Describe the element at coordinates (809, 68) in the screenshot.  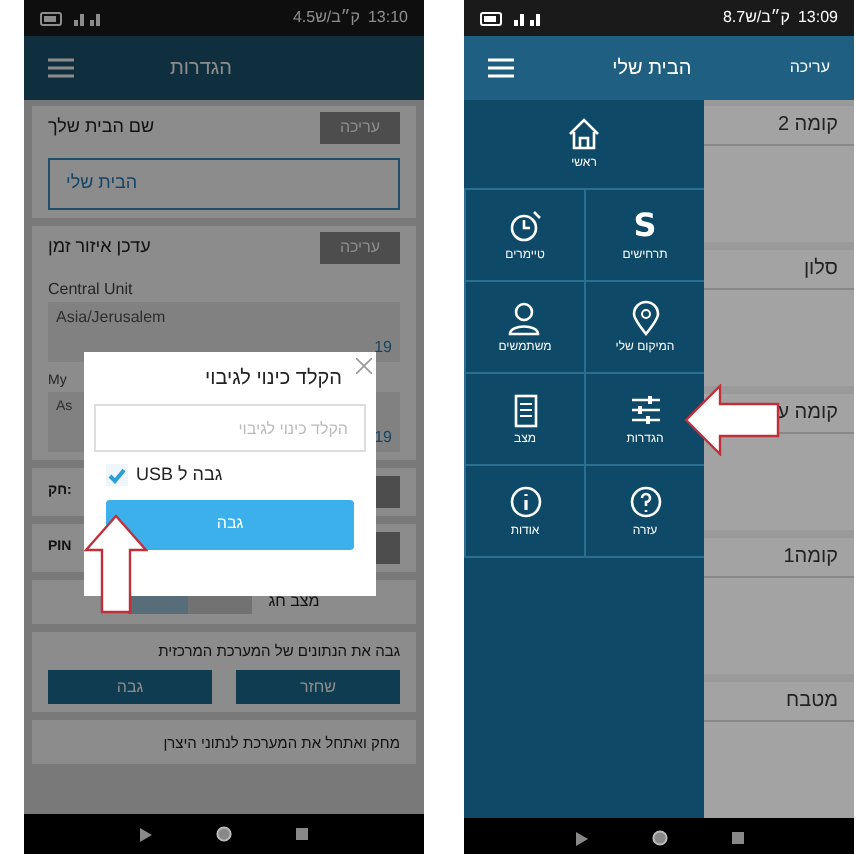
I see `edit-link: עריכה` at that location.